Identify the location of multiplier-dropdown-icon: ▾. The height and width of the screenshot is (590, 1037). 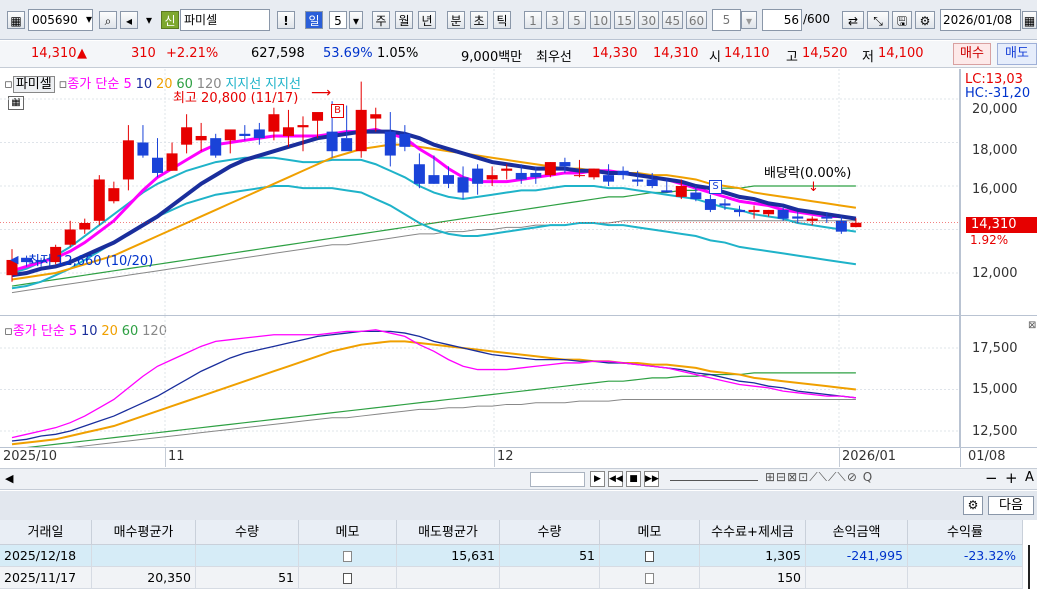
(356, 20).